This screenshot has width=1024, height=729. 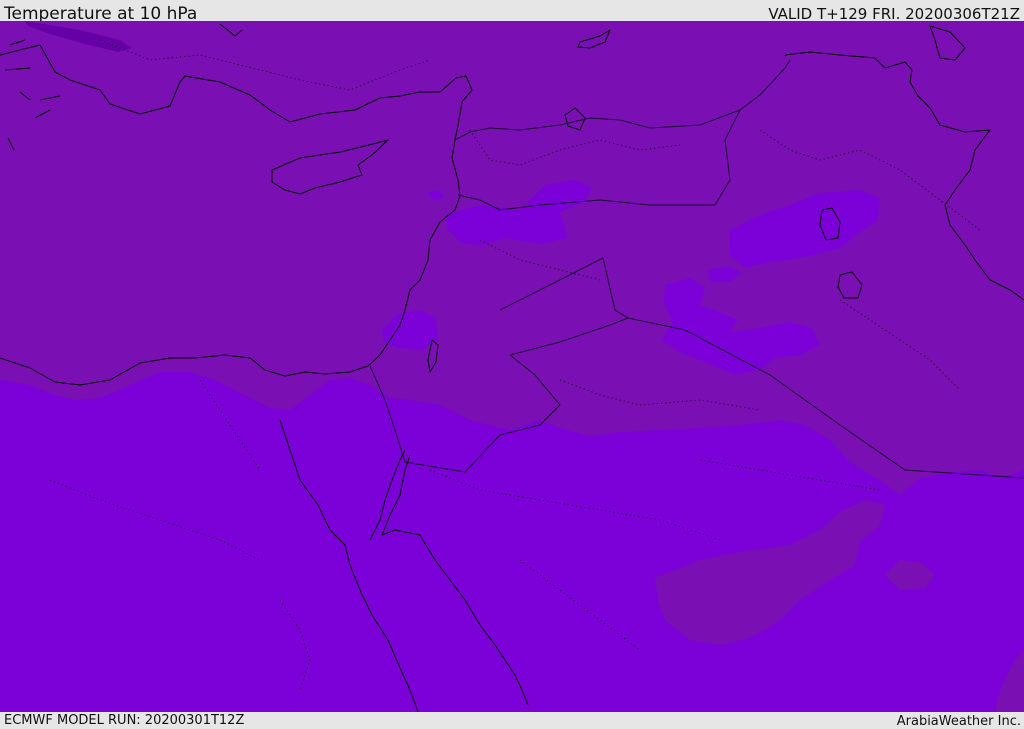 I want to click on brand-label: ArabiaWeather Inc., so click(x=958, y=721).